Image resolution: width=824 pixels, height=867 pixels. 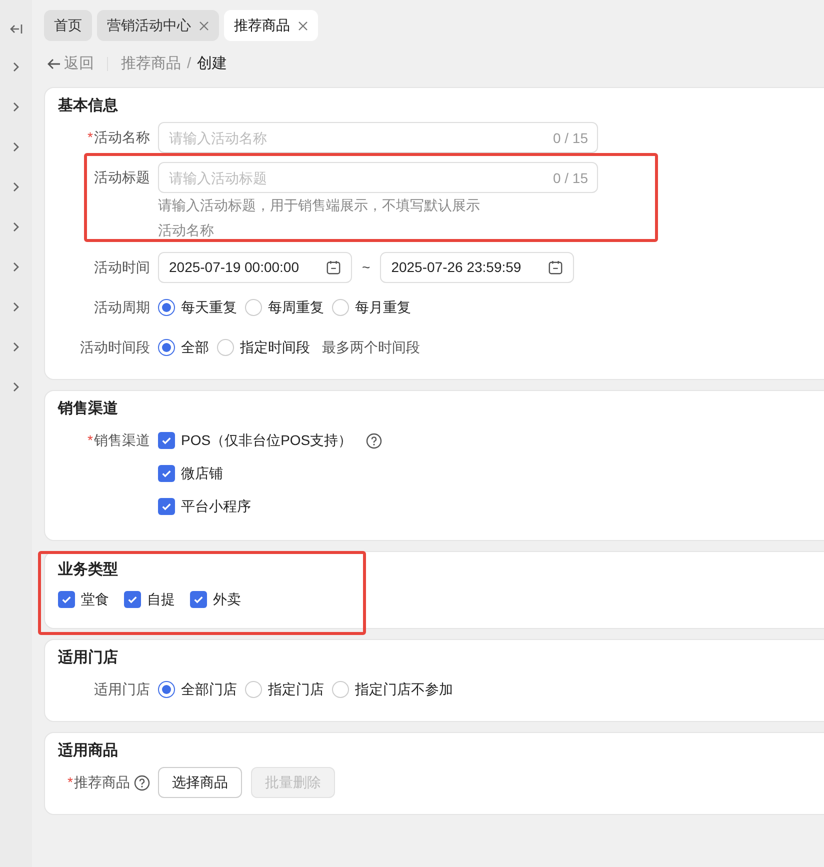 I want to click on field-label: *销售渠道, so click(x=119, y=440).